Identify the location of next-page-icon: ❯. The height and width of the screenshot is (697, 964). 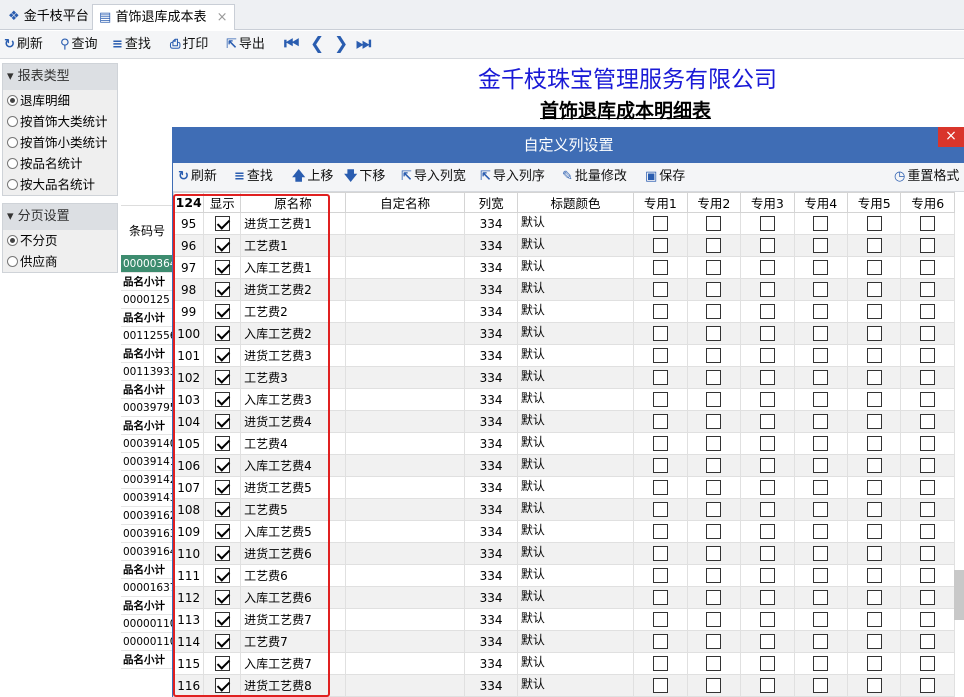
(341, 44).